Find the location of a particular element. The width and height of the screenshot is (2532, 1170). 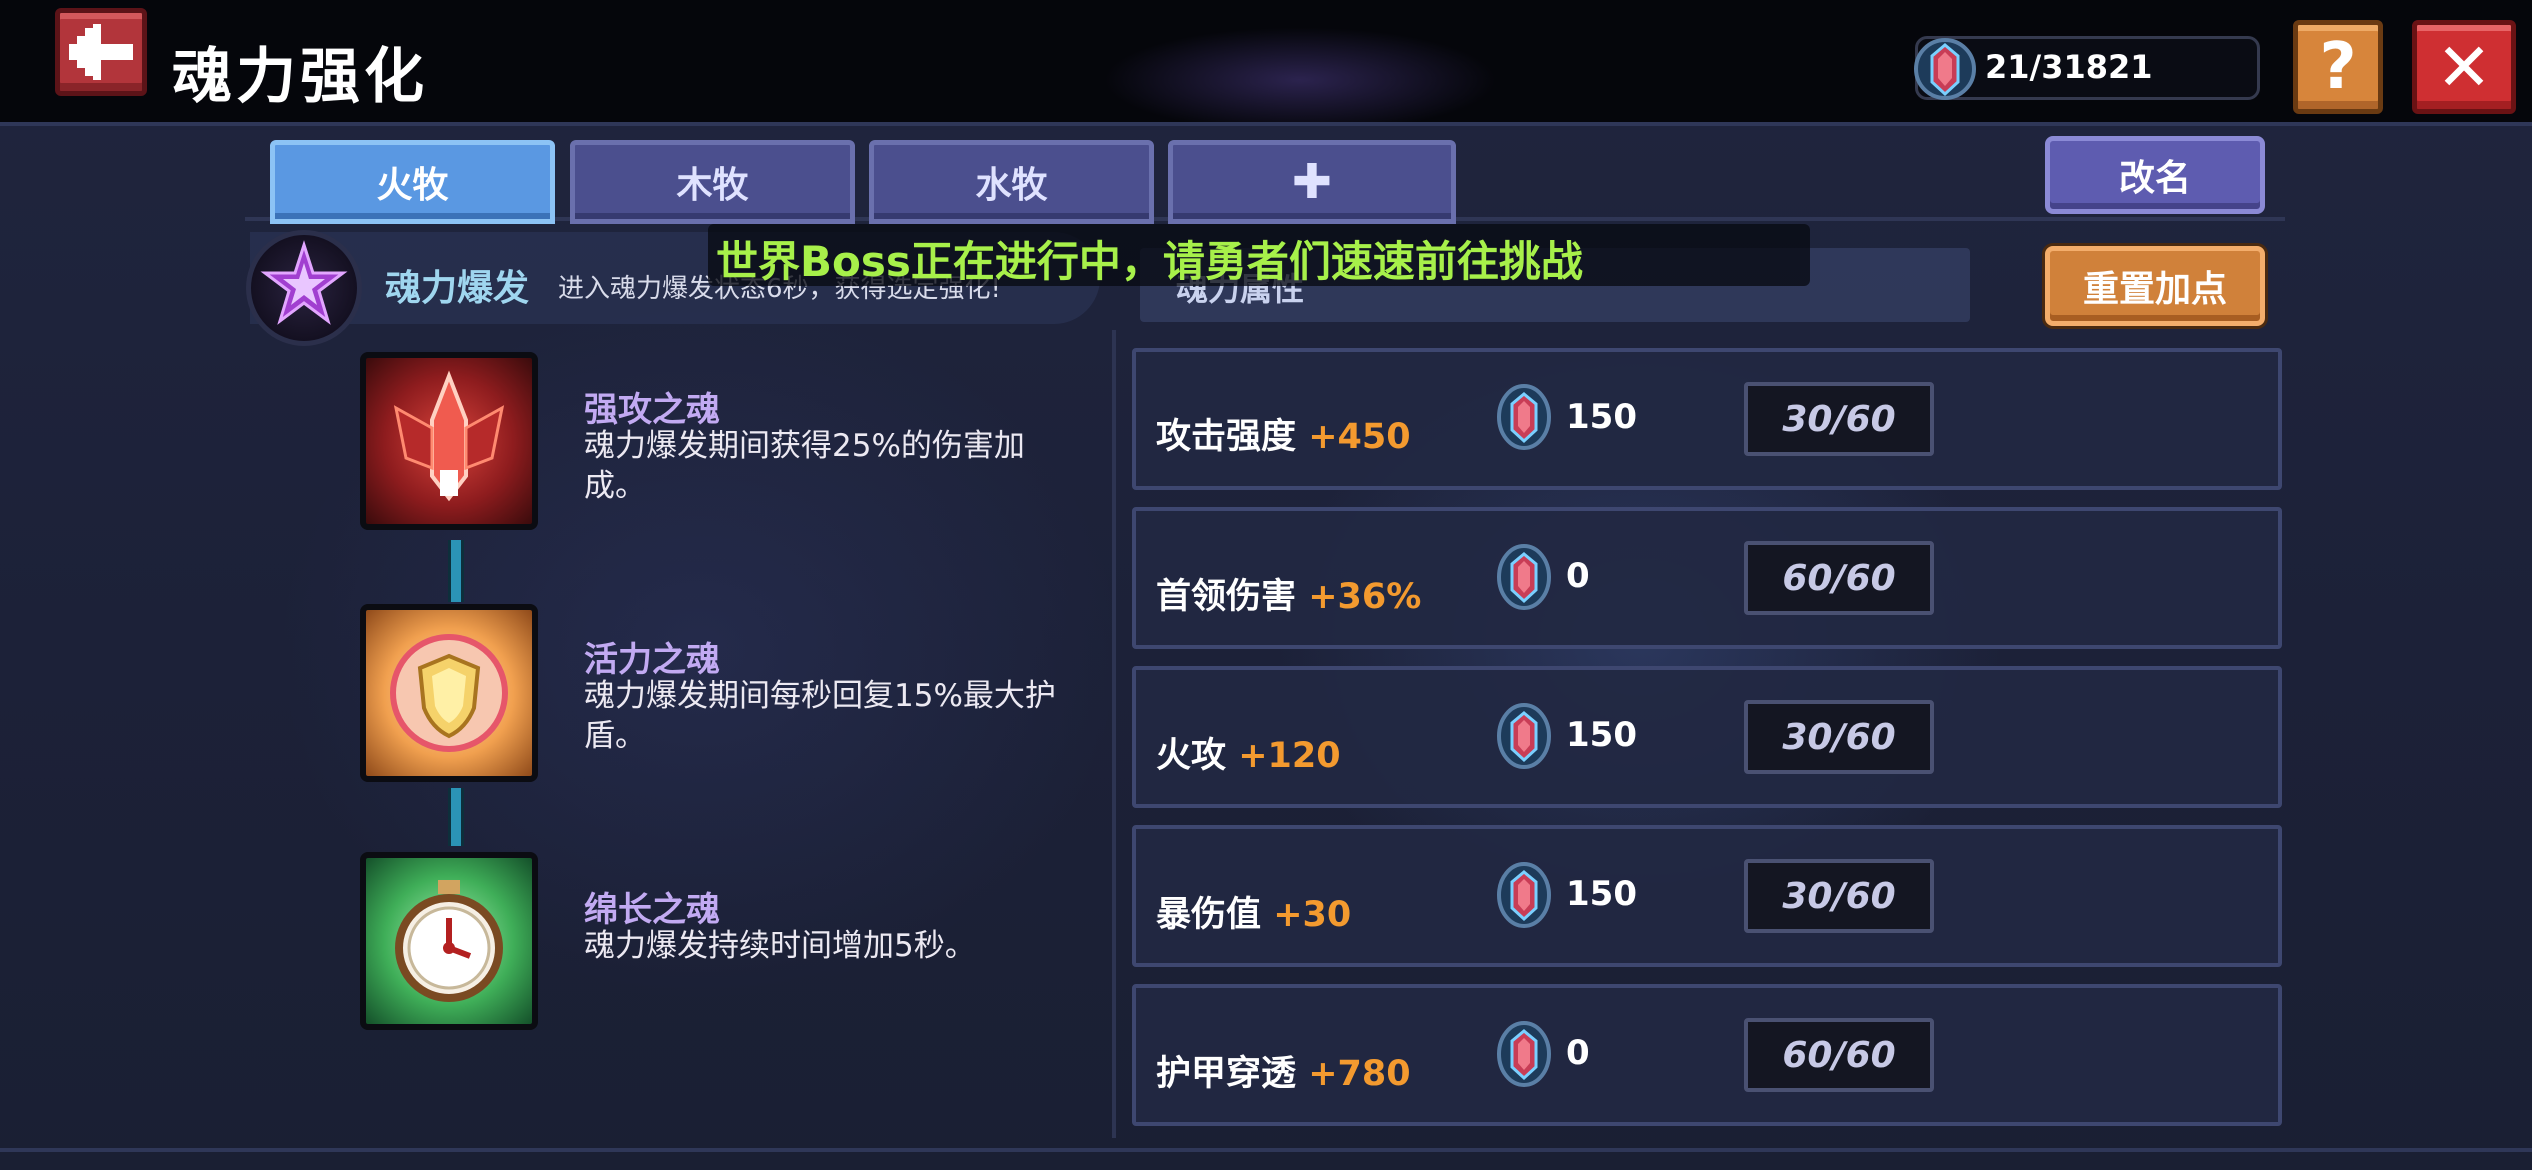

soul-name: 强攻之魂 is located at coordinates (652, 410).